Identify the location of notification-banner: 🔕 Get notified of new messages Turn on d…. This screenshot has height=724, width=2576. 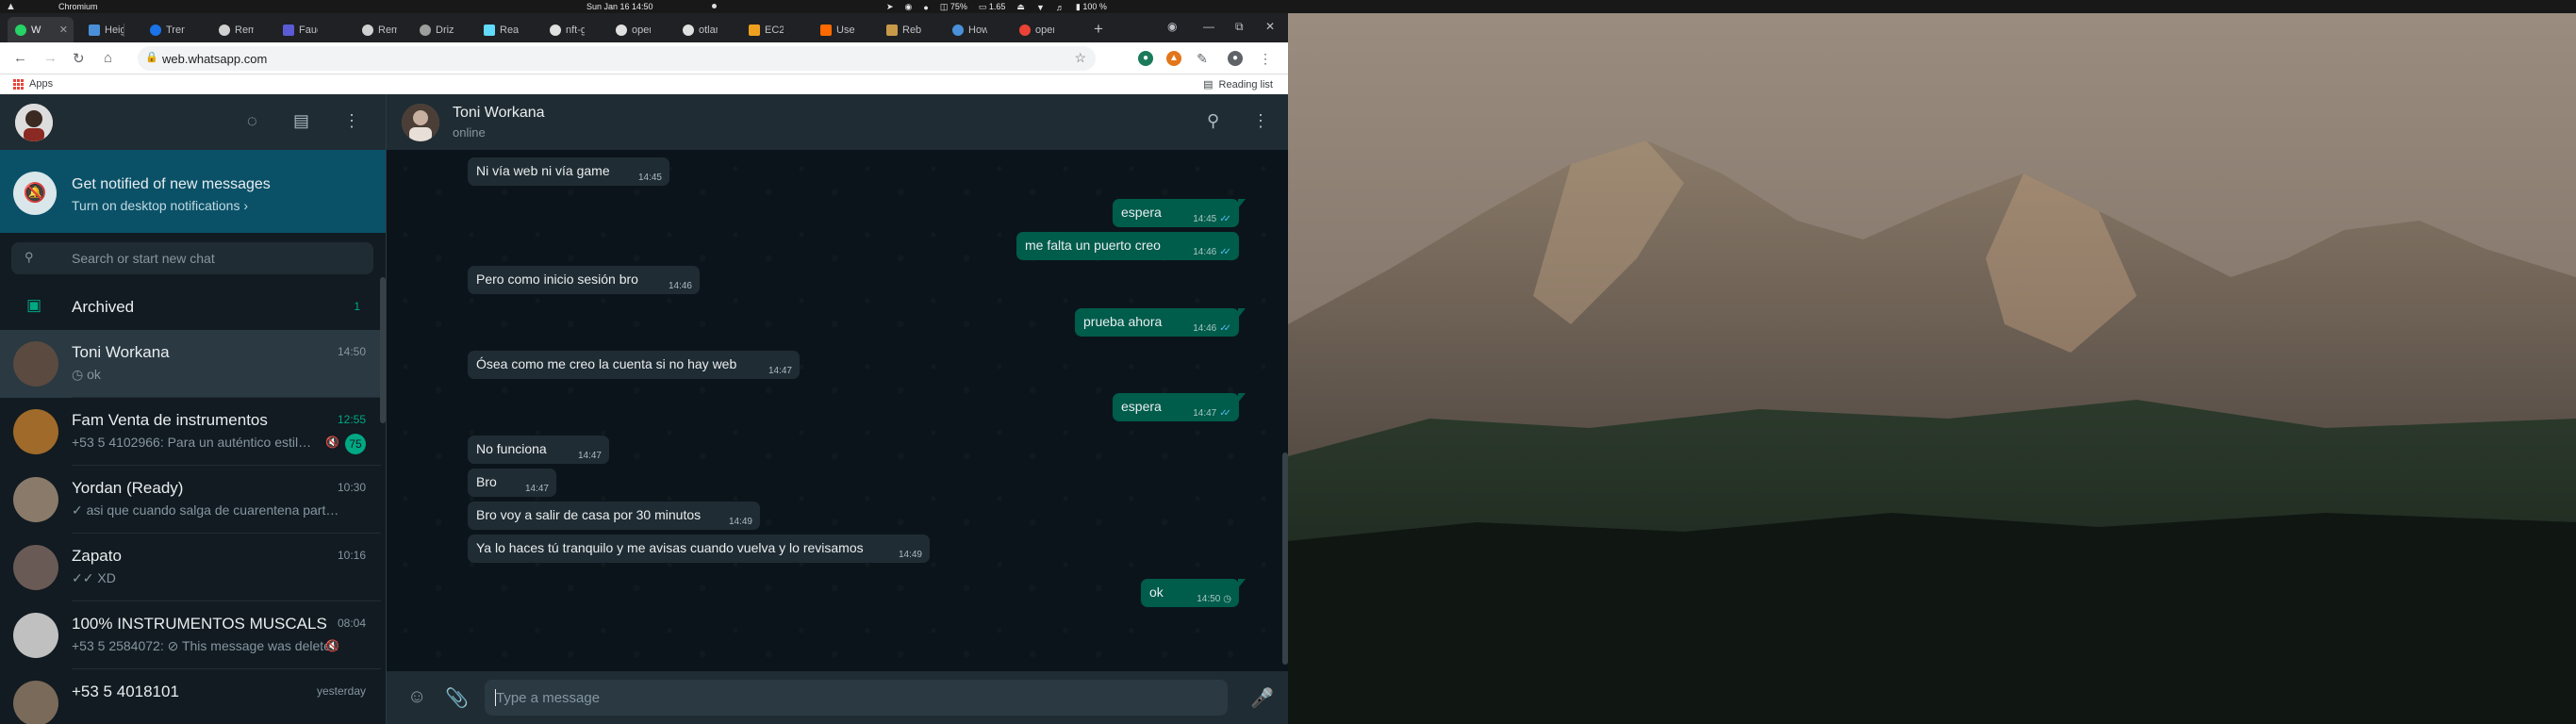
(193, 191).